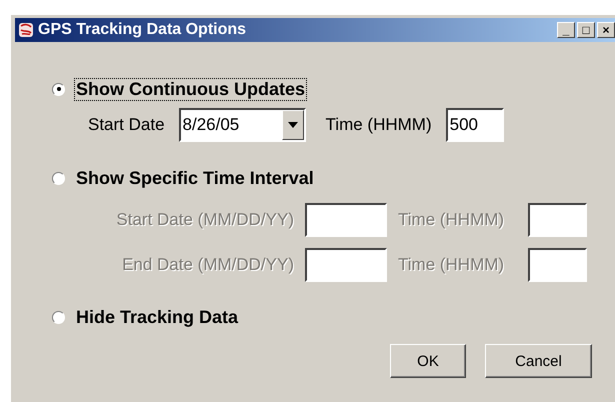 The height and width of the screenshot is (402, 615). What do you see at coordinates (566, 30) in the screenshot?
I see `window-control: _` at bounding box center [566, 30].